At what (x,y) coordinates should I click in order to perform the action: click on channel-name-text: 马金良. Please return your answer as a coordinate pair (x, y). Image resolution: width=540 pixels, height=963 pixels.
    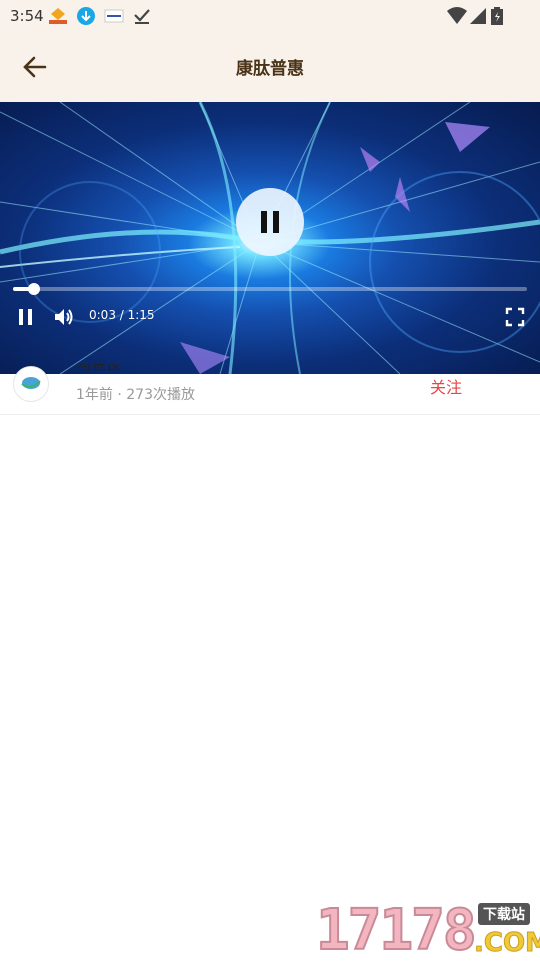
    Looking at the image, I should click on (99, 368).